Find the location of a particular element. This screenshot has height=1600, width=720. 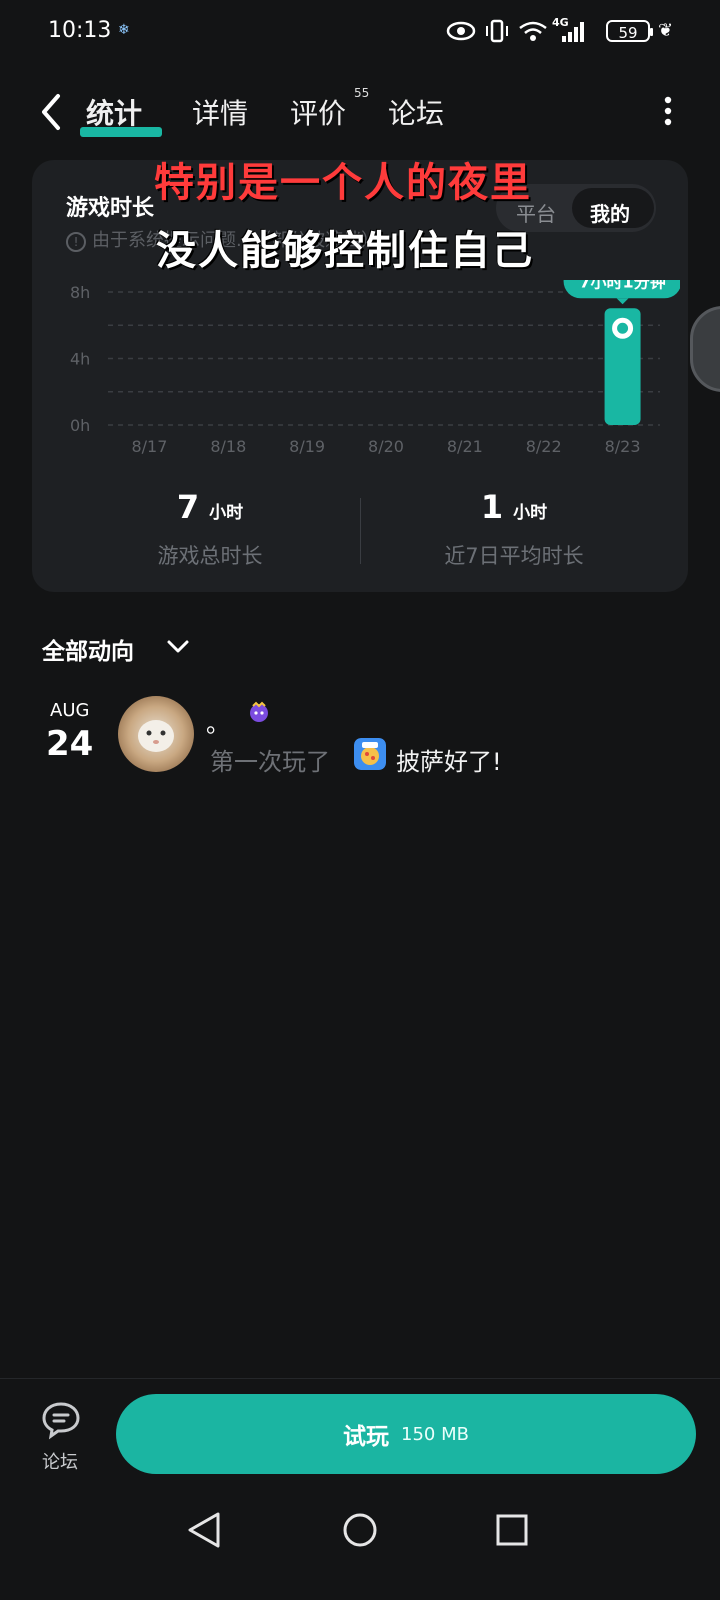

x-tick-label: 8/17 is located at coordinates (149, 446).